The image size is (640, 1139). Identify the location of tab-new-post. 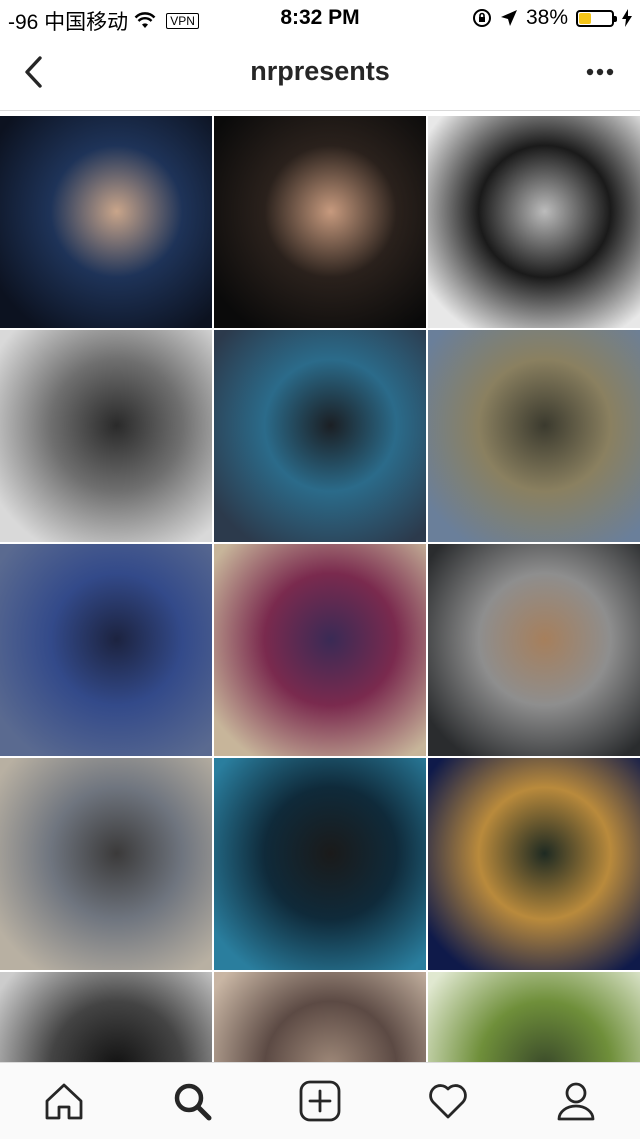
(320, 1101).